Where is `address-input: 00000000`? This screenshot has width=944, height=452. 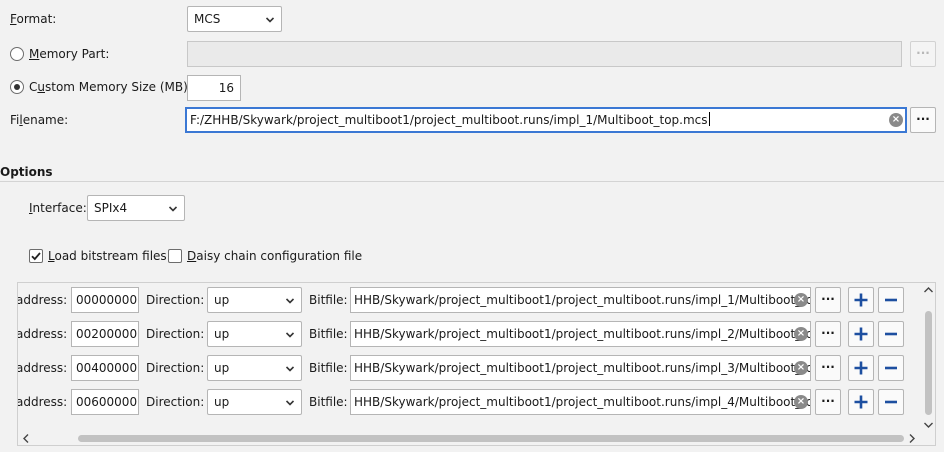
address-input: 00000000 is located at coordinates (105, 300).